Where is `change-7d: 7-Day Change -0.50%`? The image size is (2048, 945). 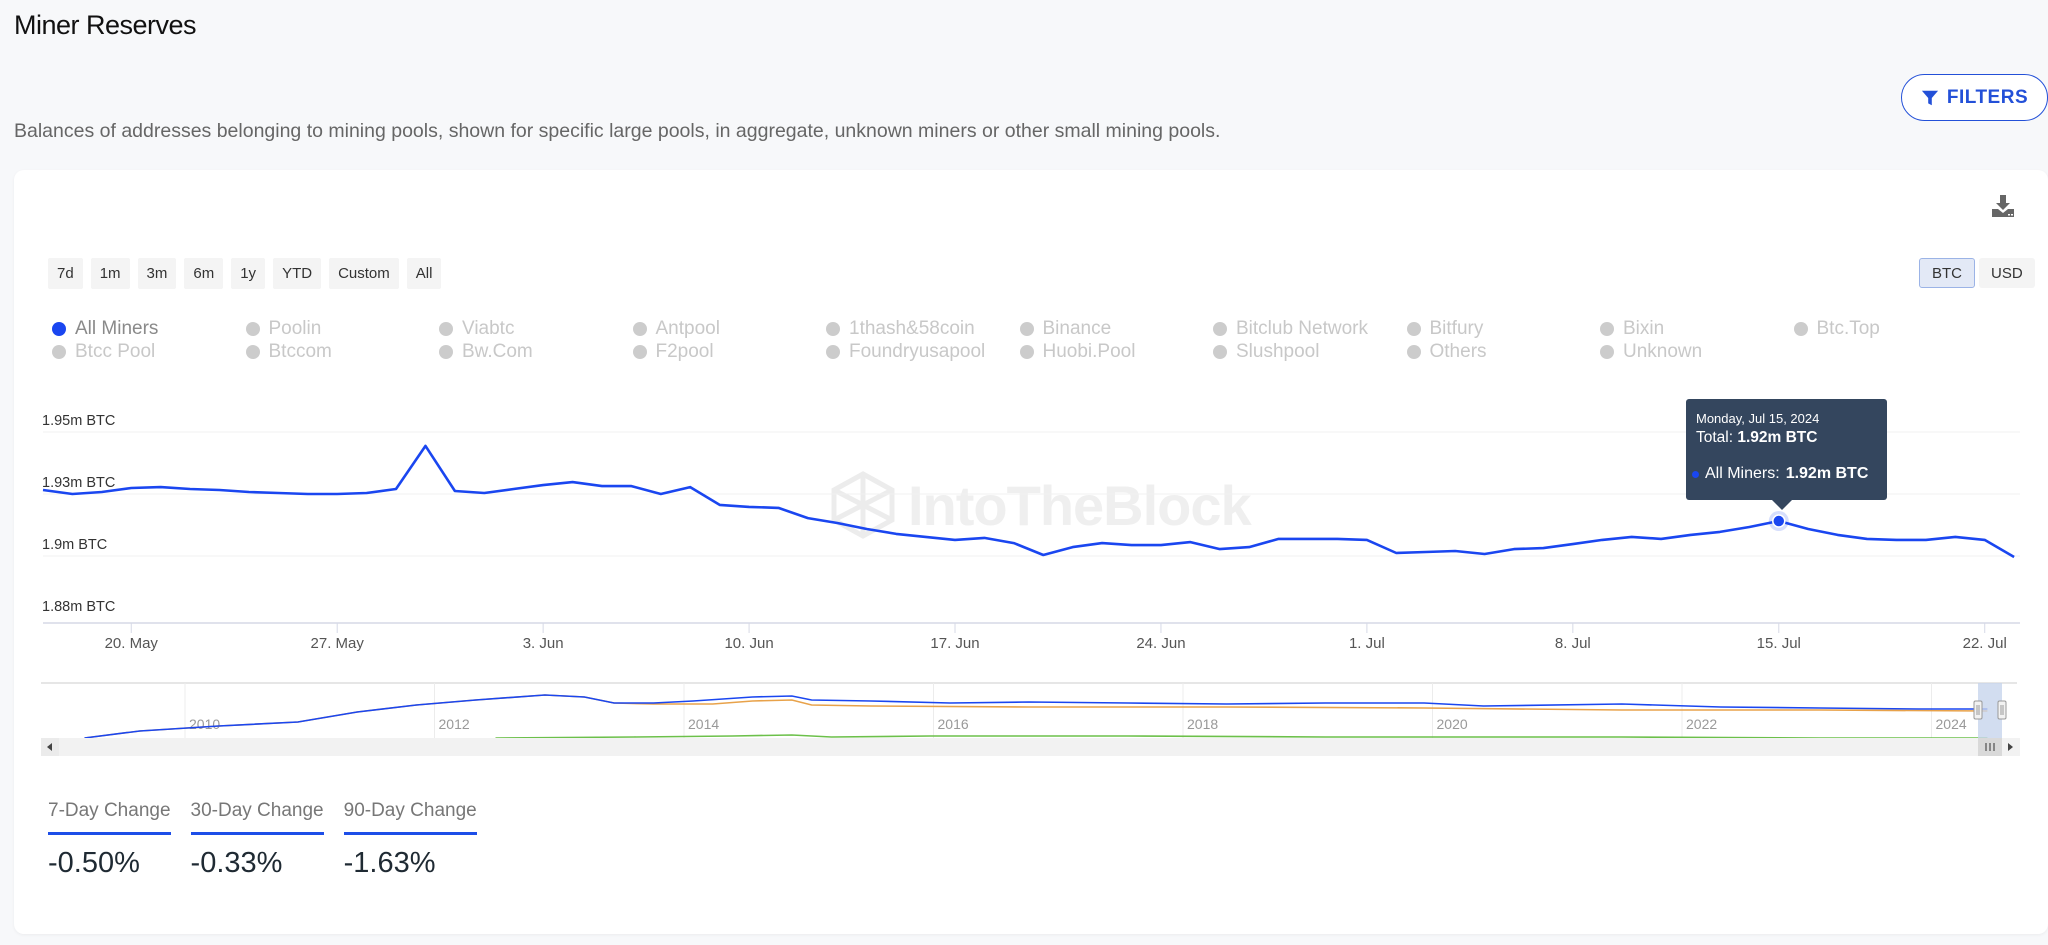
change-7d: 7-Day Change -0.50% is located at coordinates (109, 840).